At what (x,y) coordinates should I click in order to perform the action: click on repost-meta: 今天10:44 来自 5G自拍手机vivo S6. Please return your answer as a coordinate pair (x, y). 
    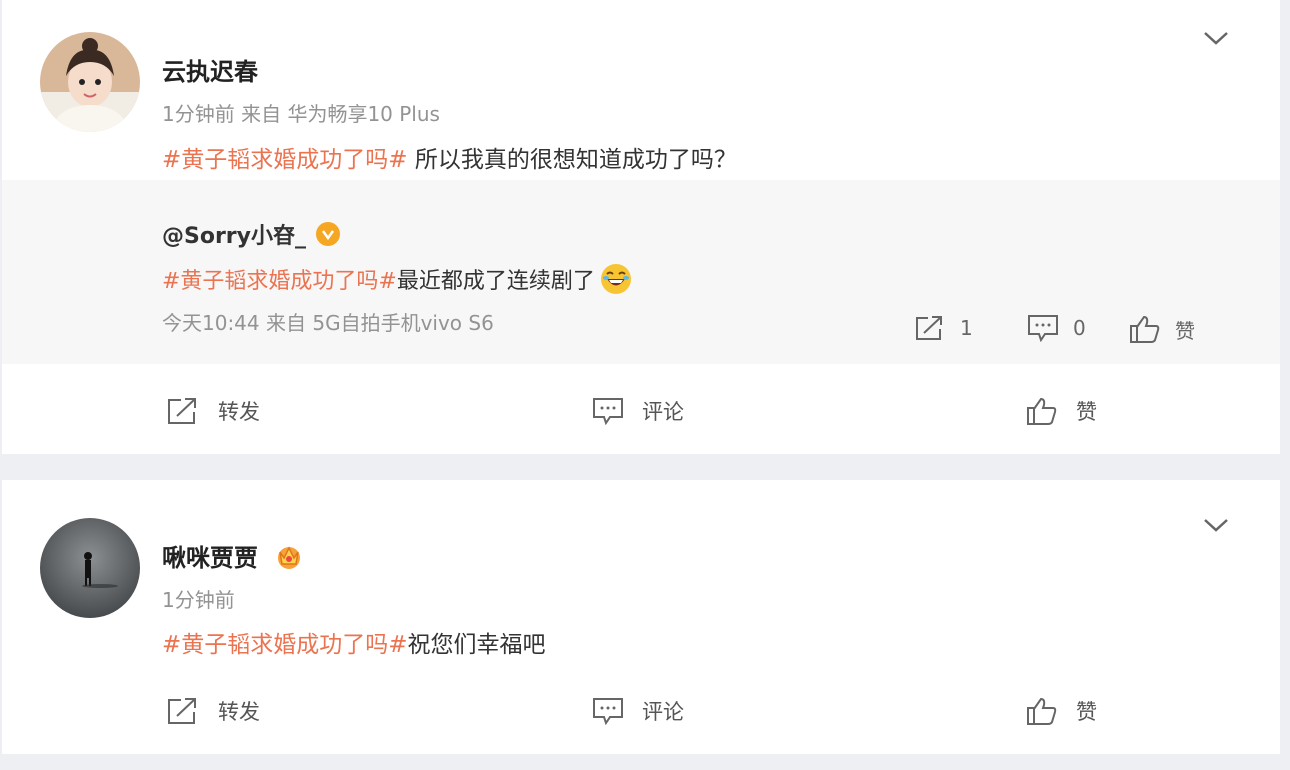
    Looking at the image, I should click on (328, 323).